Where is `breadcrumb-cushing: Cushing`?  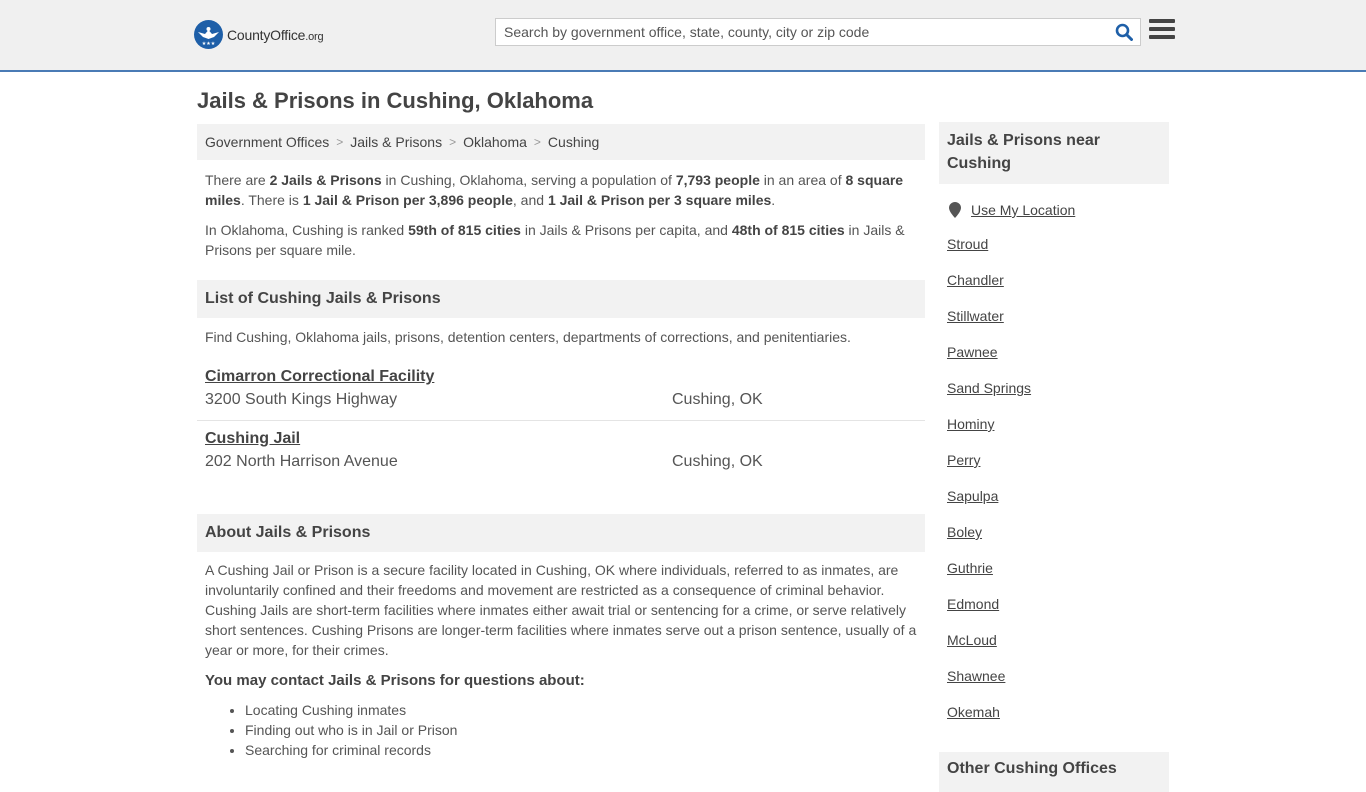
breadcrumb-cushing: Cushing is located at coordinates (573, 142).